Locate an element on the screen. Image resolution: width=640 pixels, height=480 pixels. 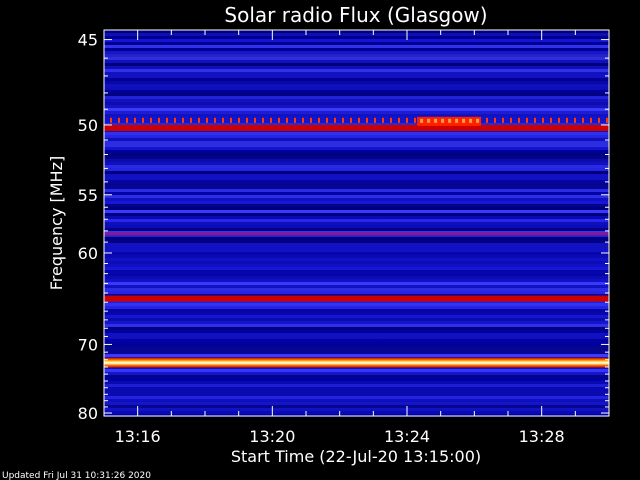
y-tick-label: 80 is located at coordinates (88, 413).